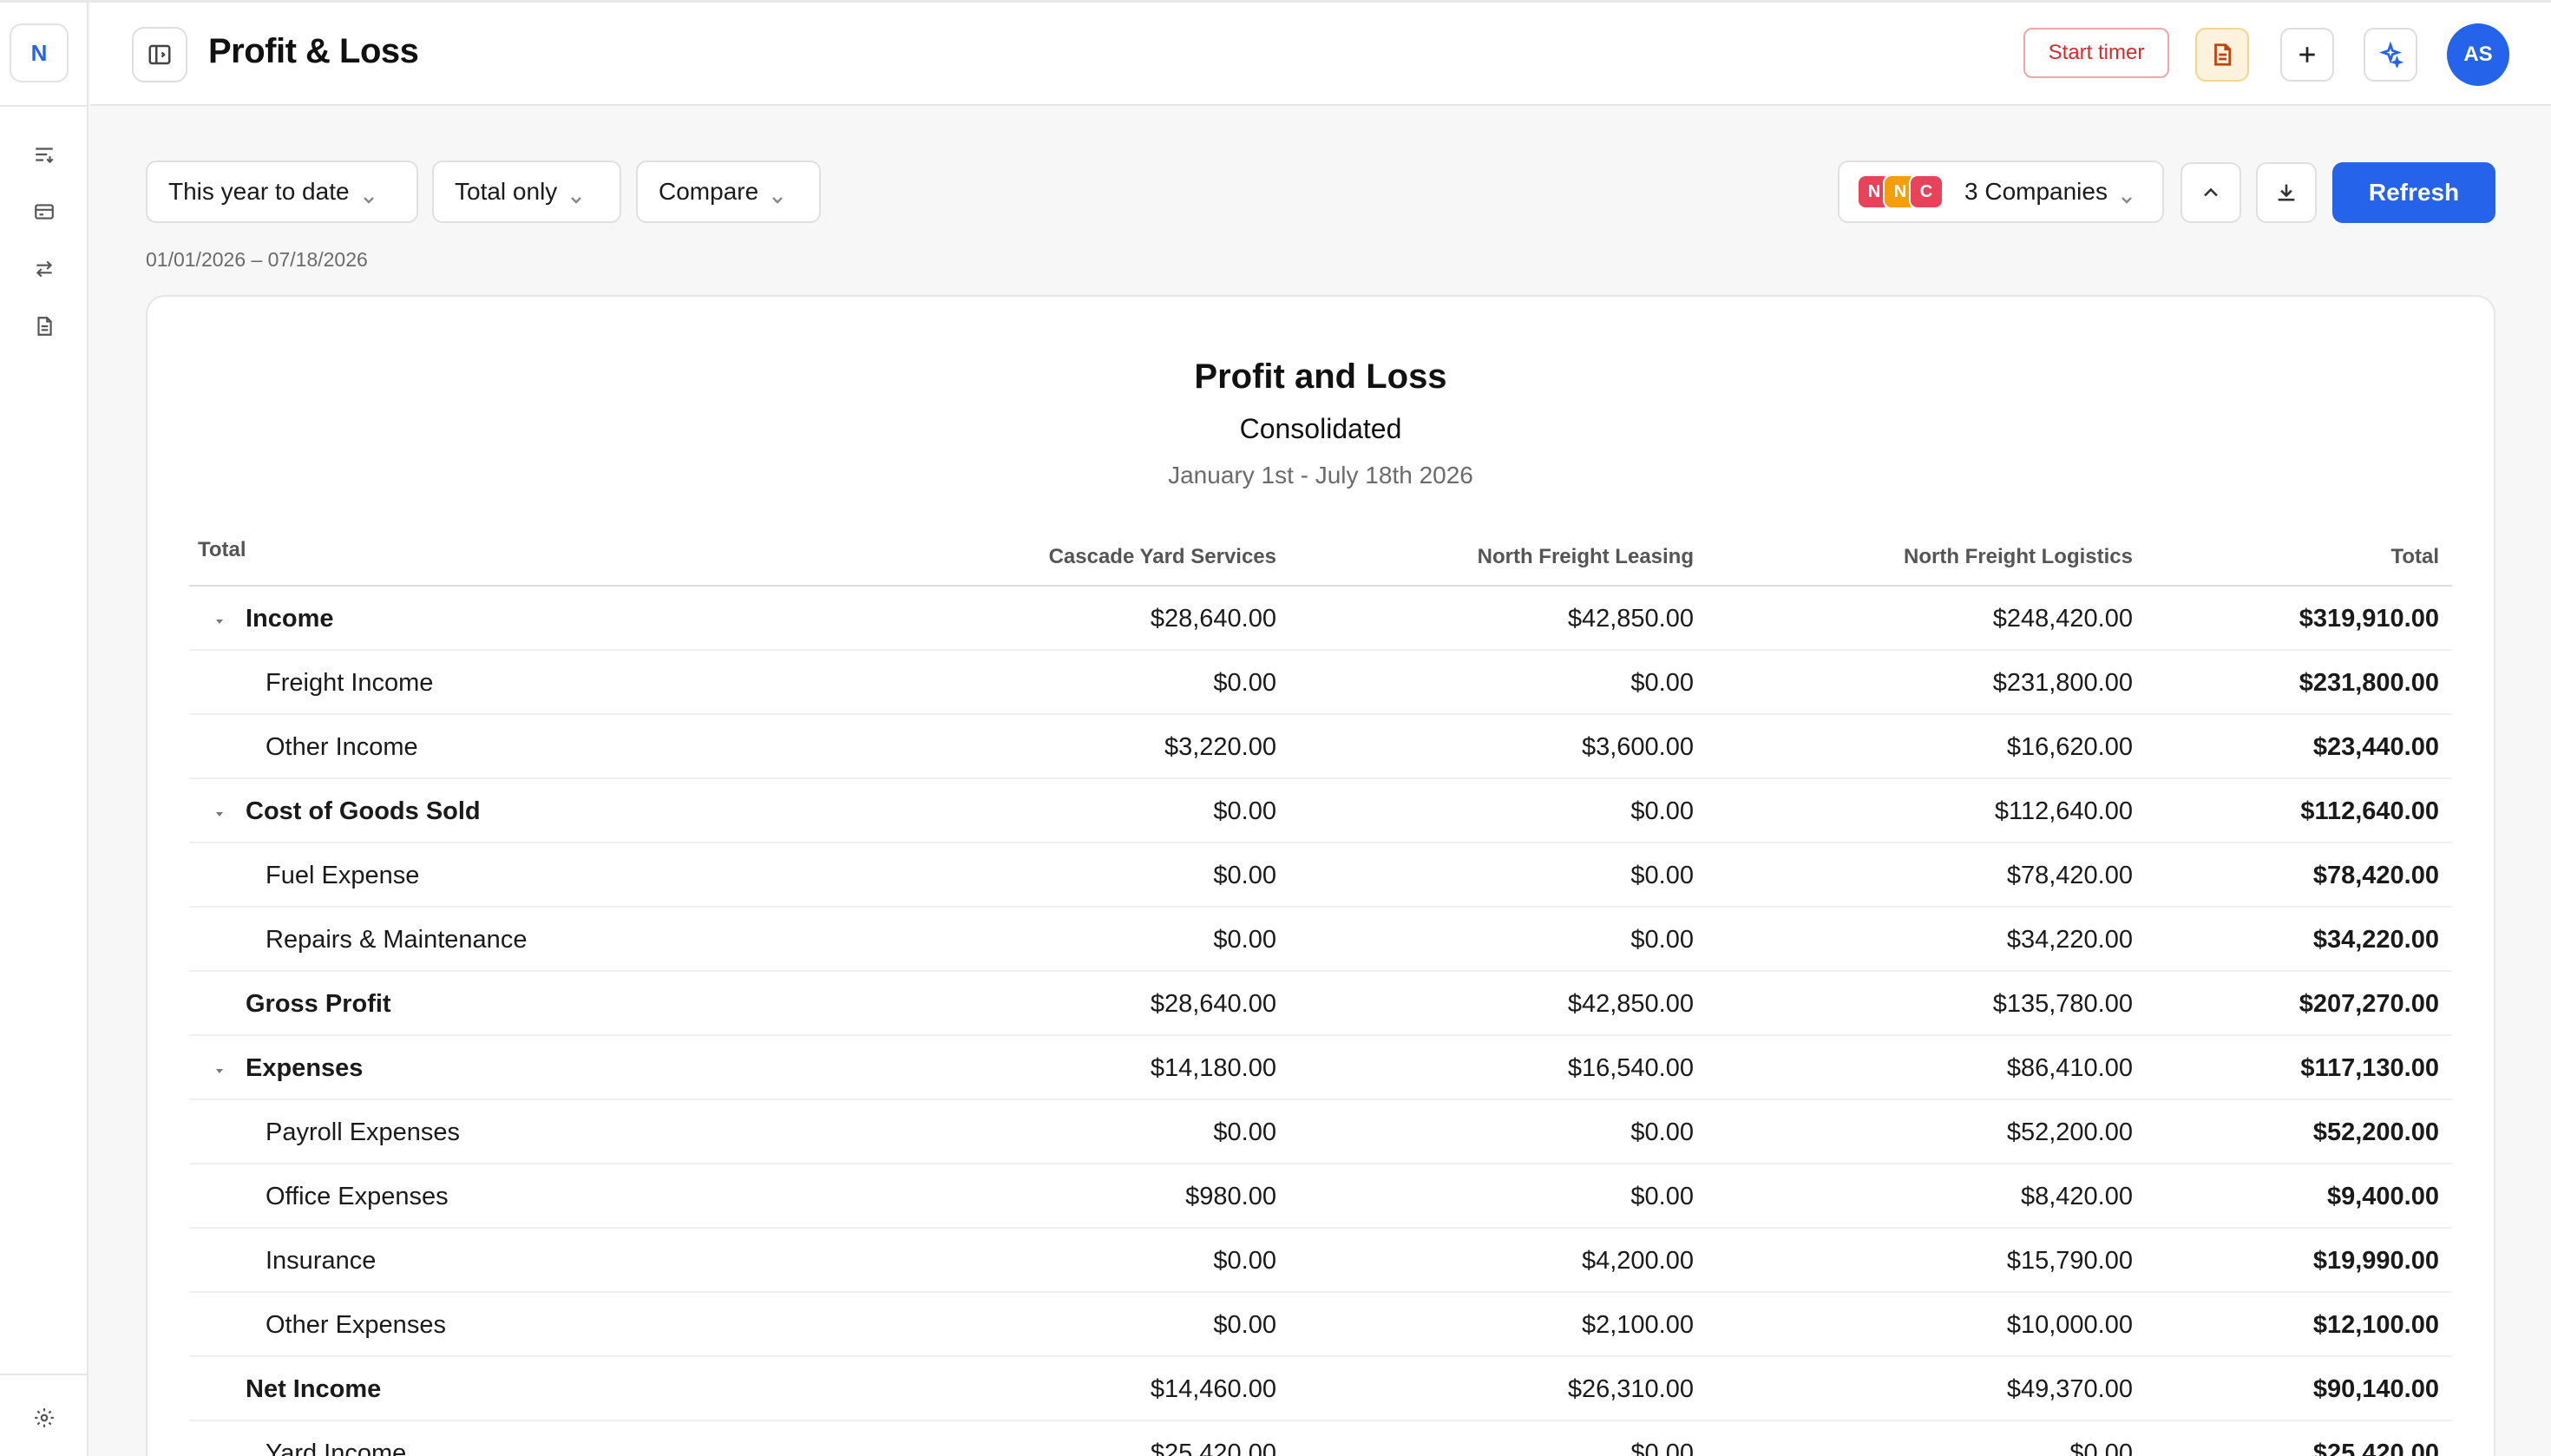 The width and height of the screenshot is (2551, 1456). I want to click on start-timer-button: Start timer, so click(2096, 53).